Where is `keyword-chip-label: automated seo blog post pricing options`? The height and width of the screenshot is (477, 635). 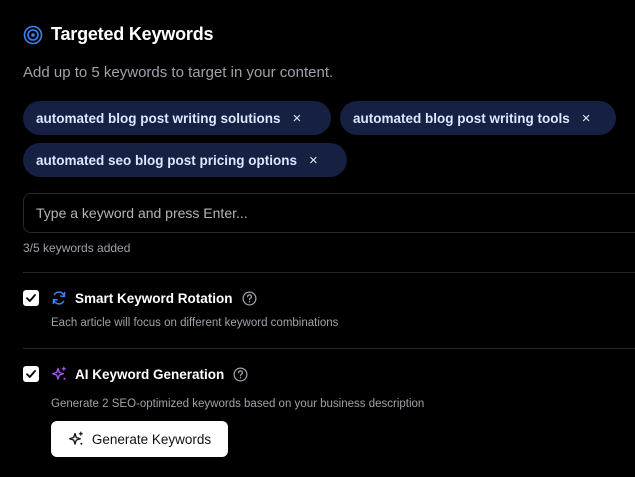 keyword-chip-label: automated seo blog post pricing options is located at coordinates (167, 160).